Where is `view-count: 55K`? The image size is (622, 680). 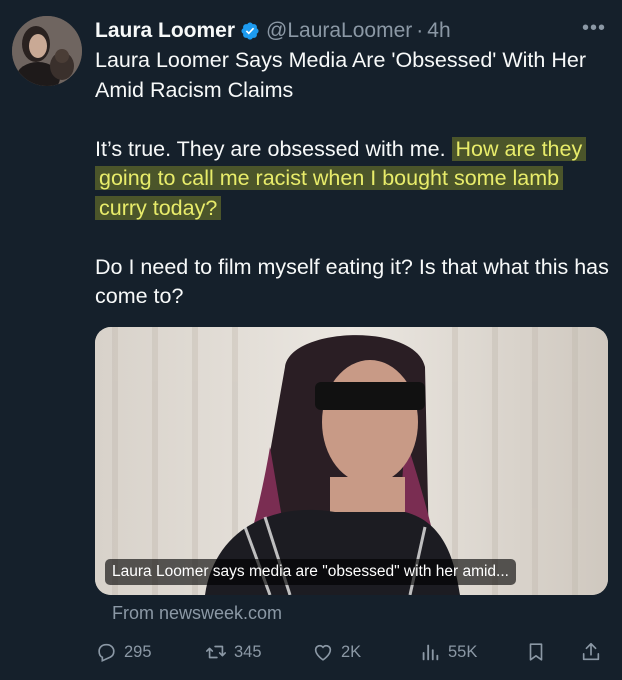 view-count: 55K is located at coordinates (463, 652).